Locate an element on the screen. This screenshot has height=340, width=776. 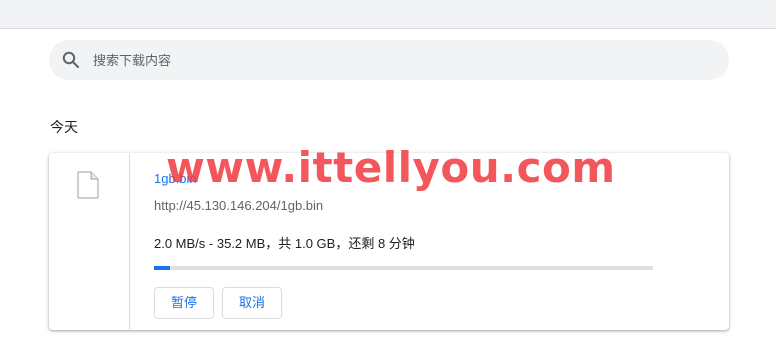
download-status: 2.0 MB/s - 35.2 MB，共 1.0 GB，还剩 8 分钟 is located at coordinates (284, 243).